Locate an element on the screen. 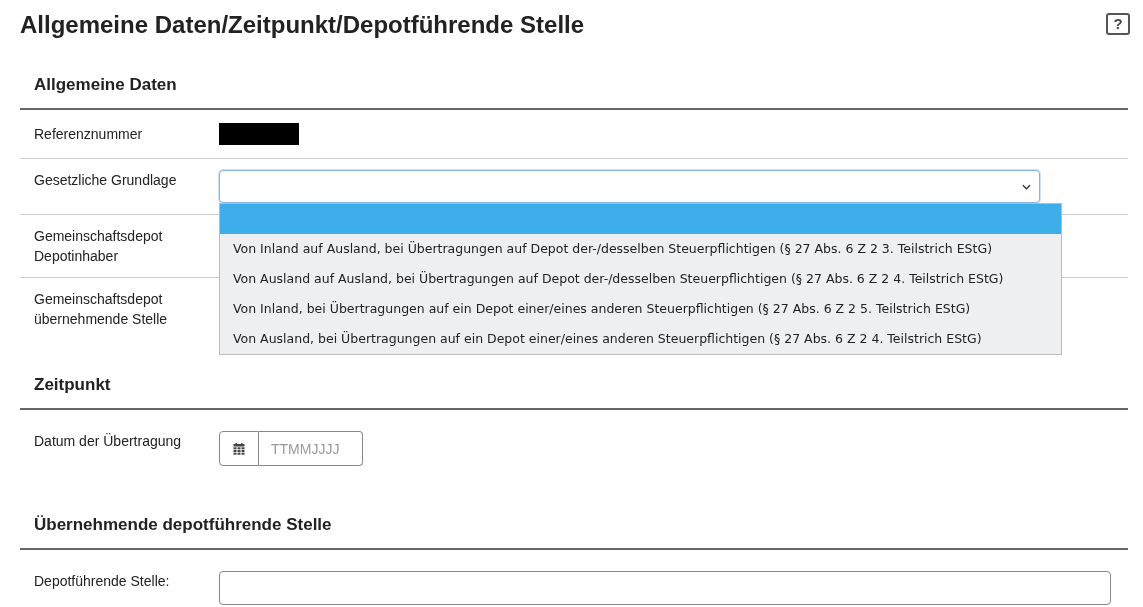 Image resolution: width=1143 pixels, height=607 pixels. dropdown-option: Von Ausland auf Ausland, bei Übertragungen auf Depot der-/desselben Steuerpflichtigen (§ 27 Abs. 6 Z 2 4. Teilstrich EStG) is located at coordinates (640, 279).